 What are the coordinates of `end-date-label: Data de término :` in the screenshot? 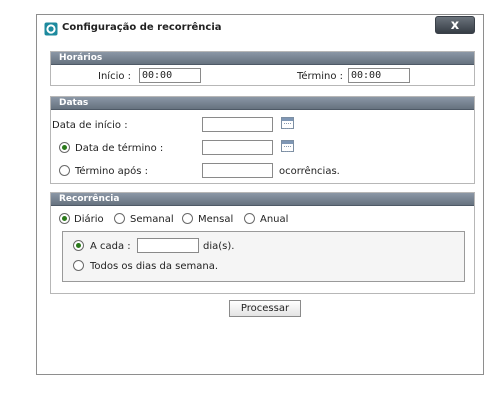 It's located at (119, 148).